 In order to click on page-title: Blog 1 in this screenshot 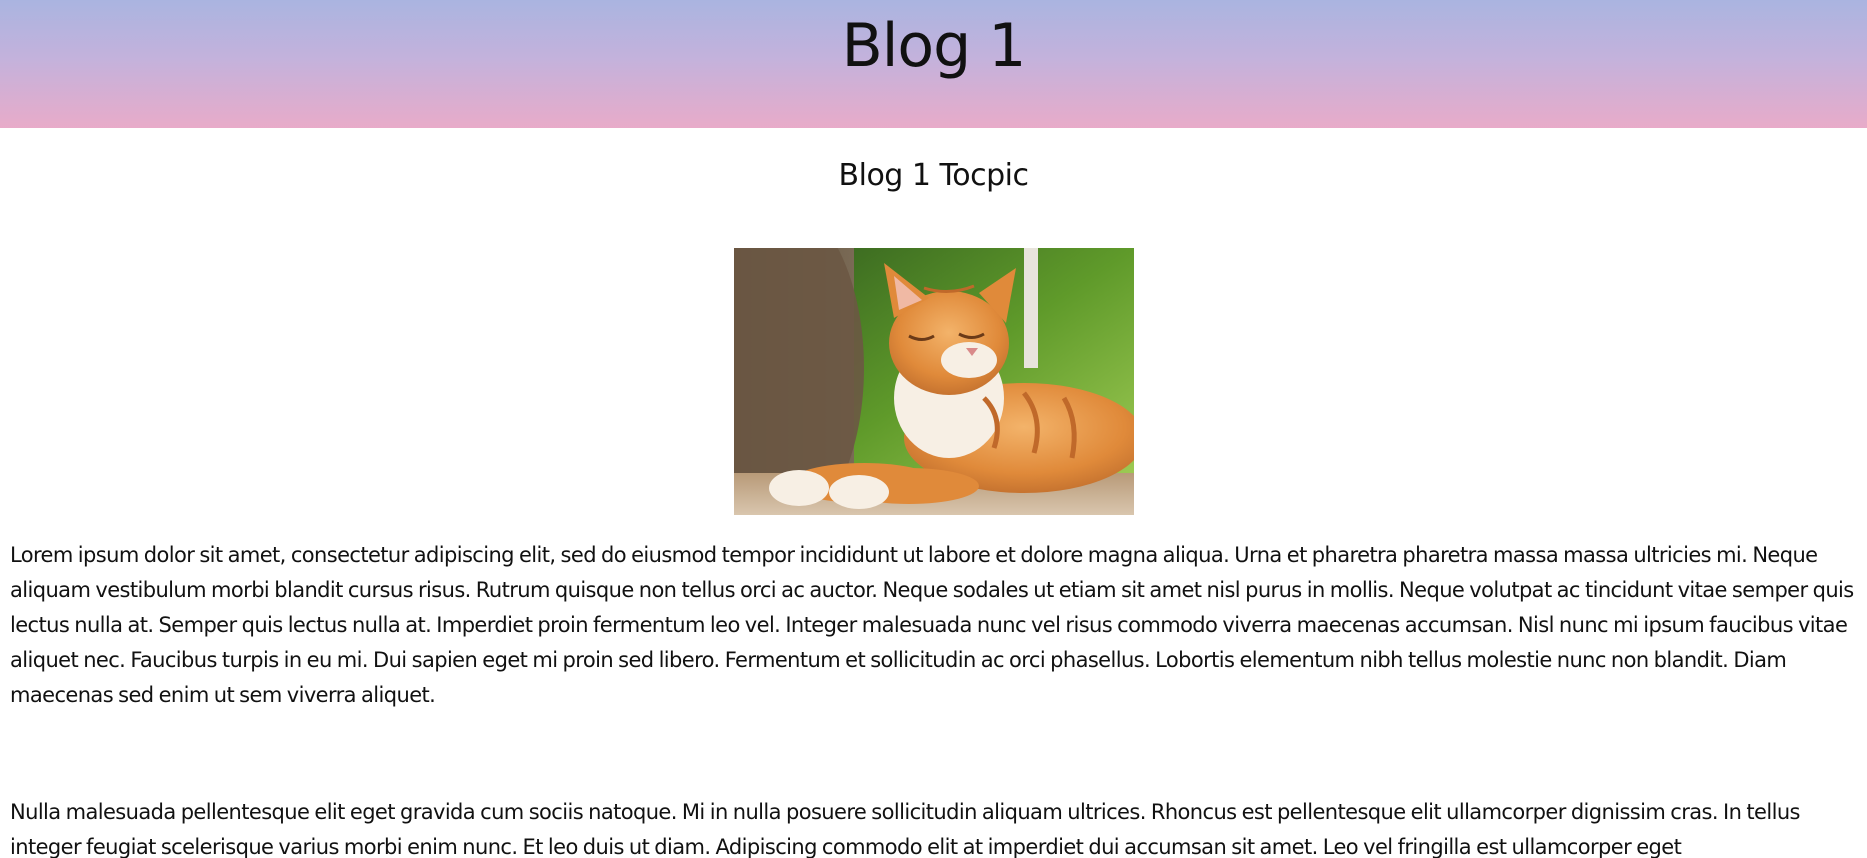, I will do `click(934, 46)`.